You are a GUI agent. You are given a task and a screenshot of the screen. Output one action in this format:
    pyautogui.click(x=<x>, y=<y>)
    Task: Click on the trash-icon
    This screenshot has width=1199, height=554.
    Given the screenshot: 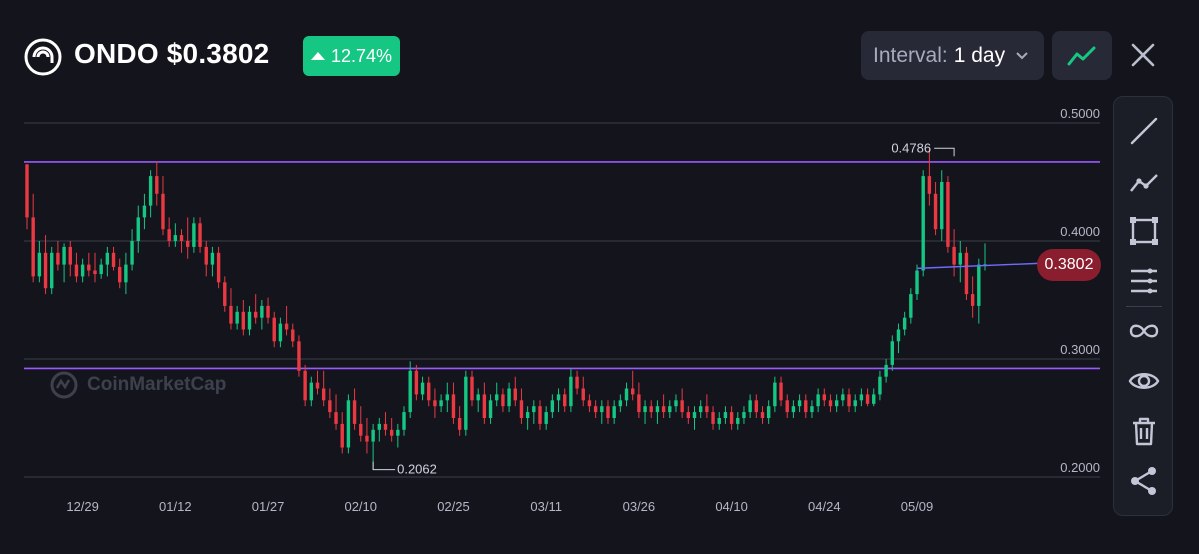 What is the action you would take?
    pyautogui.click(x=1144, y=431)
    